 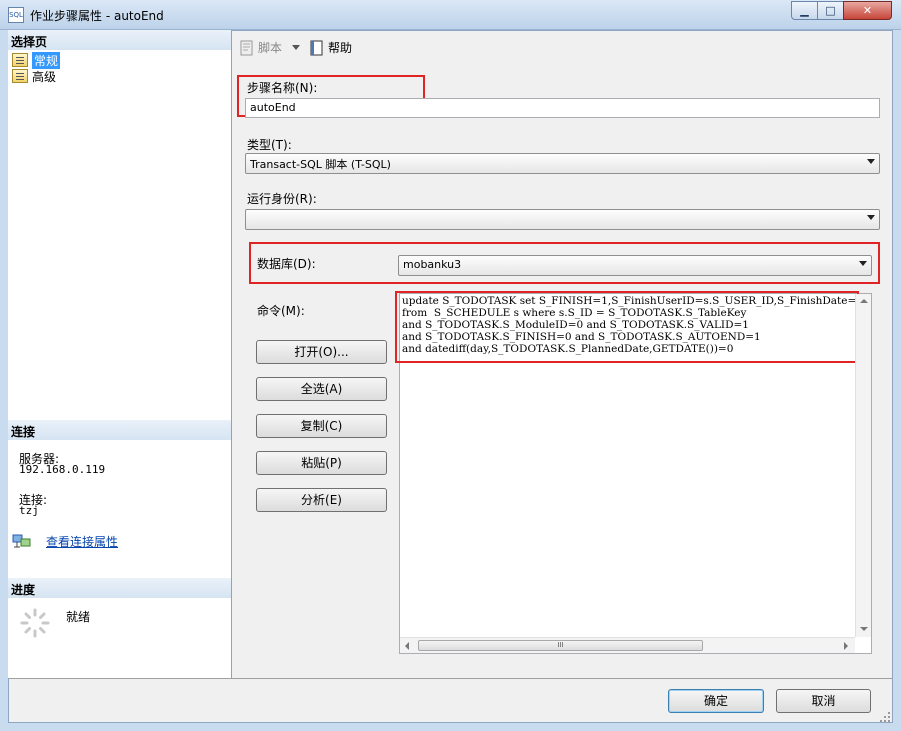 What do you see at coordinates (269, 145) in the screenshot?
I see `type-label: 类型(T):` at bounding box center [269, 145].